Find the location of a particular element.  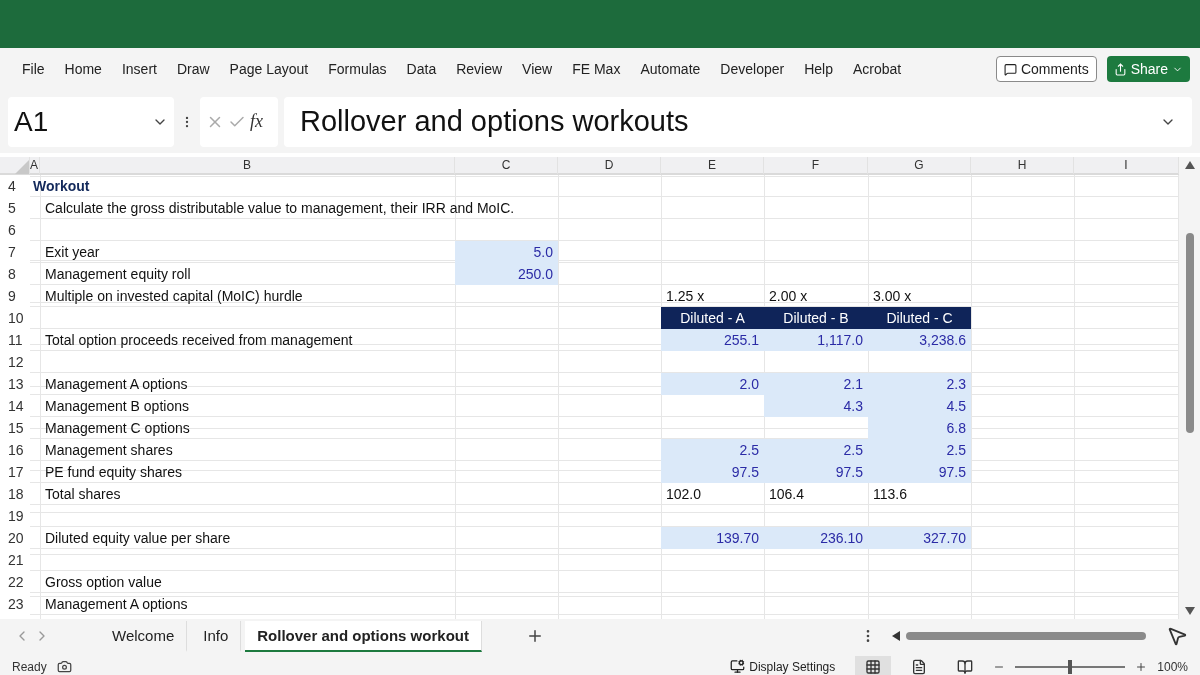

scroll-left-icon is located at coordinates (896, 636).